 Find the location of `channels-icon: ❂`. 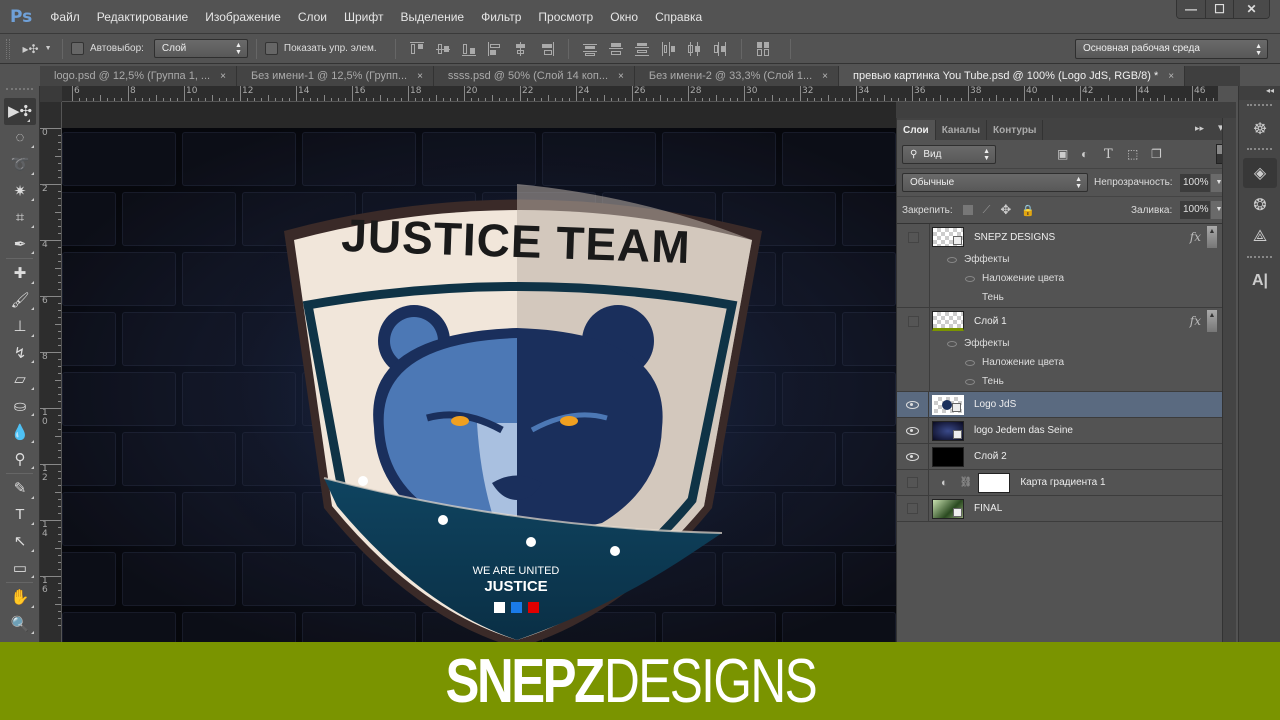

channels-icon: ❂ is located at coordinates (1260, 205).